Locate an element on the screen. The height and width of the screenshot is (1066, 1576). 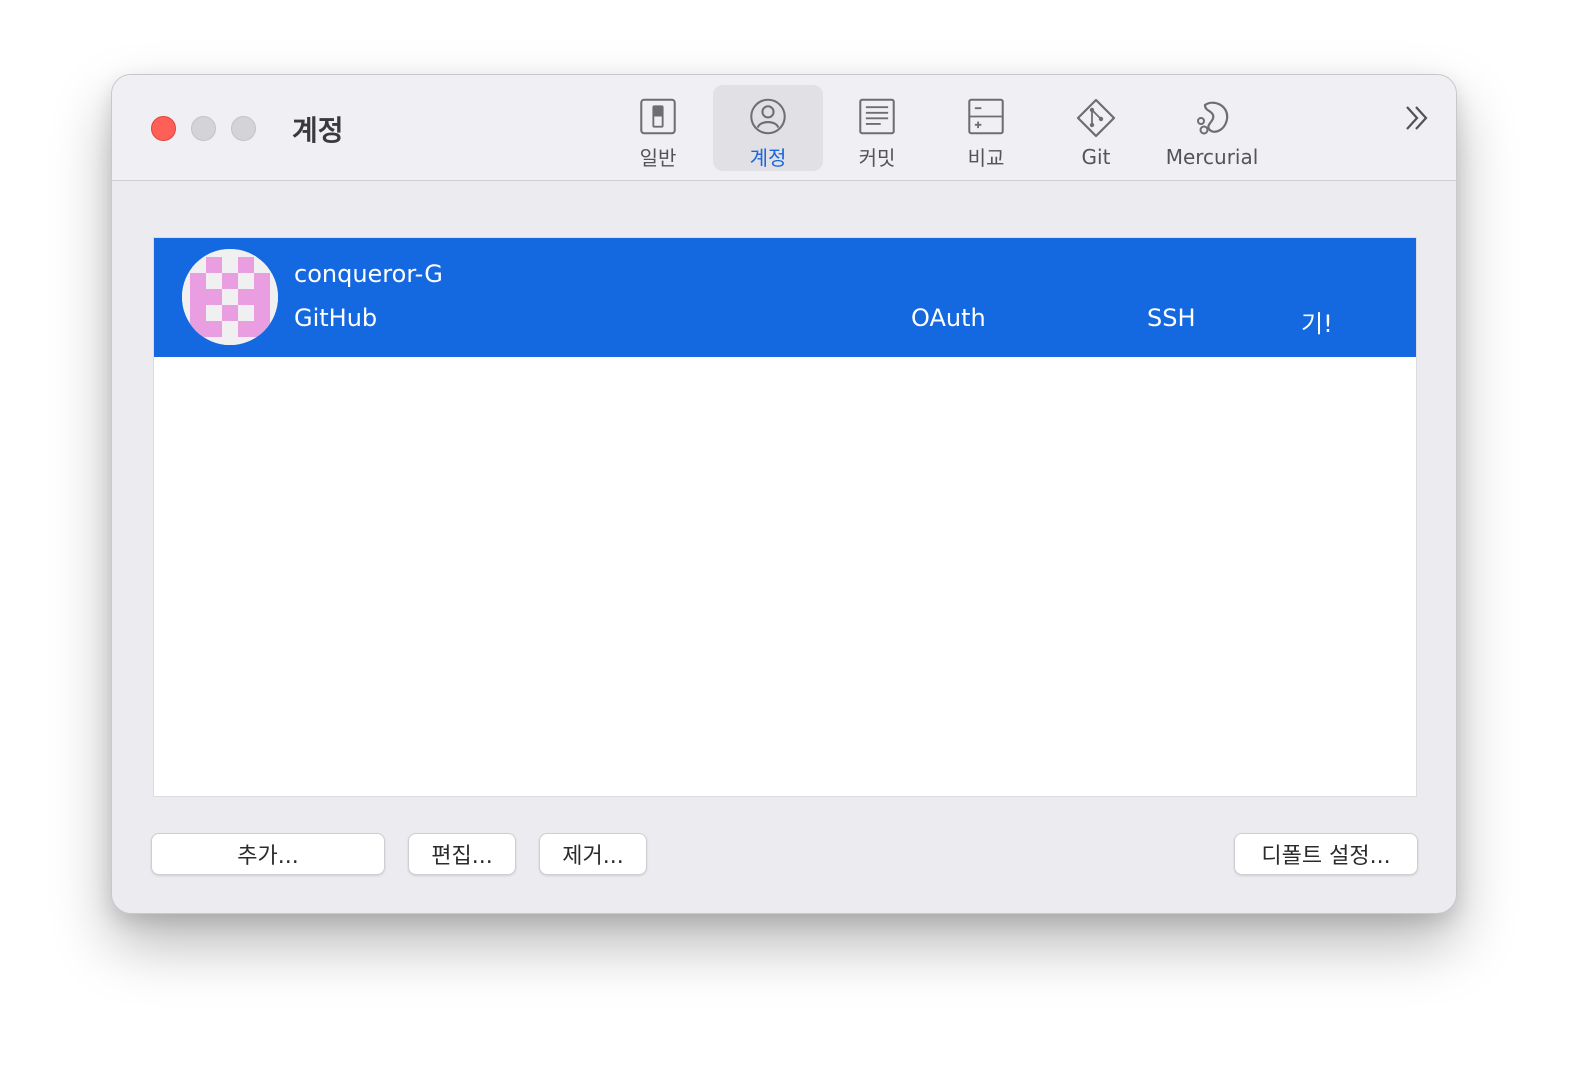
account-row: conqueror-G GitHub OAuth SSH 기! is located at coordinates (785, 297).